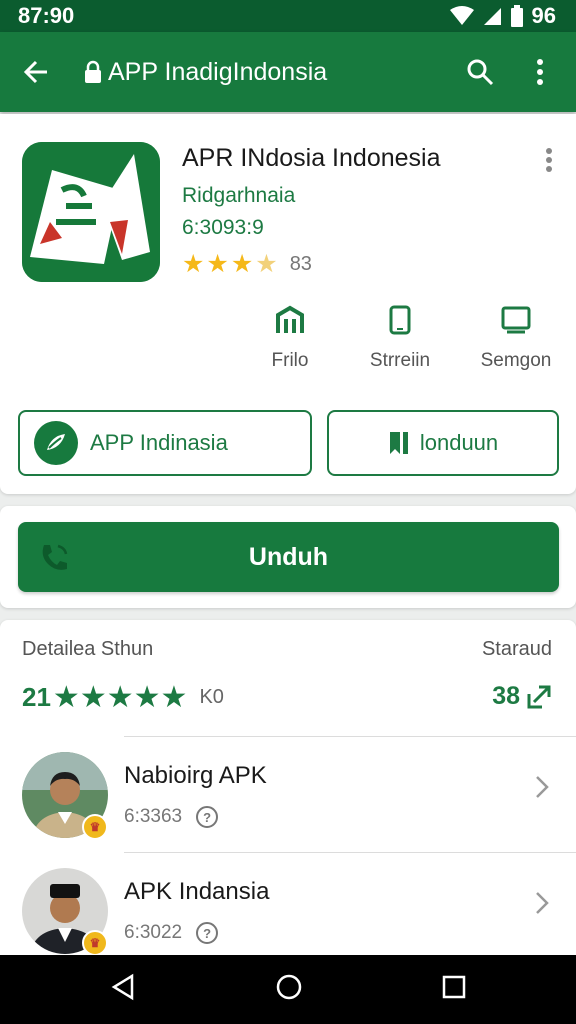 Image resolution: width=576 pixels, height=1024 pixels. I want to click on more-vert-icon, so click(540, 72).